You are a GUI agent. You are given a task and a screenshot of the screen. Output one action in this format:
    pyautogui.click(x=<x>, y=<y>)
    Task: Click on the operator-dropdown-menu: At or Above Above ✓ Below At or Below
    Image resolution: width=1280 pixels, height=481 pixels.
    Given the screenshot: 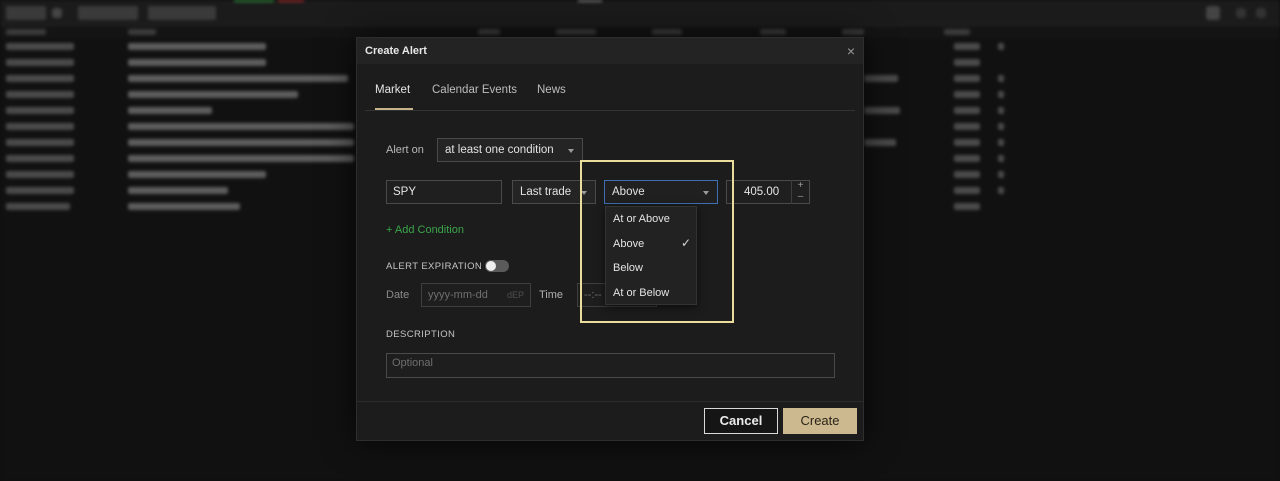 What is the action you would take?
    pyautogui.click(x=651, y=255)
    